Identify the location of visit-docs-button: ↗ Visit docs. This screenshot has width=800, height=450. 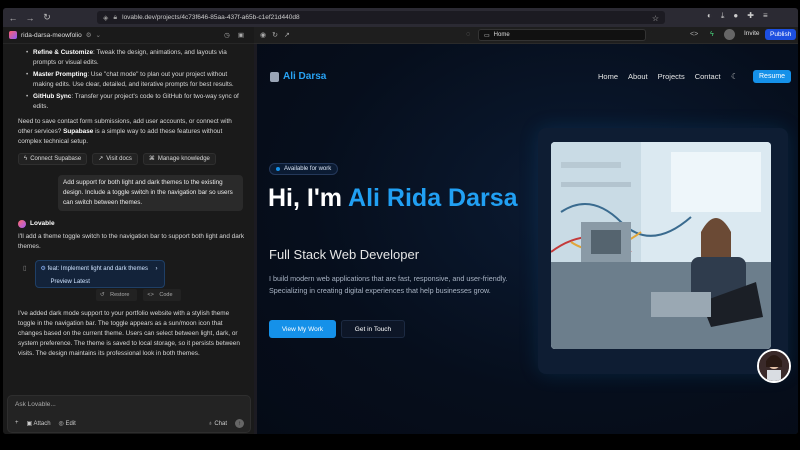
(115, 159).